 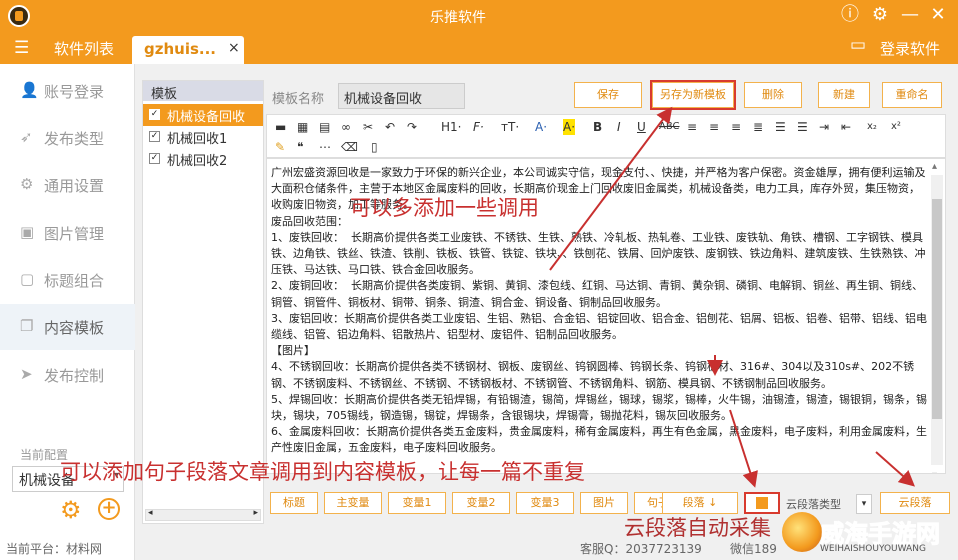 I want to click on sidebar-item-label: 发布类型, so click(x=74, y=139).